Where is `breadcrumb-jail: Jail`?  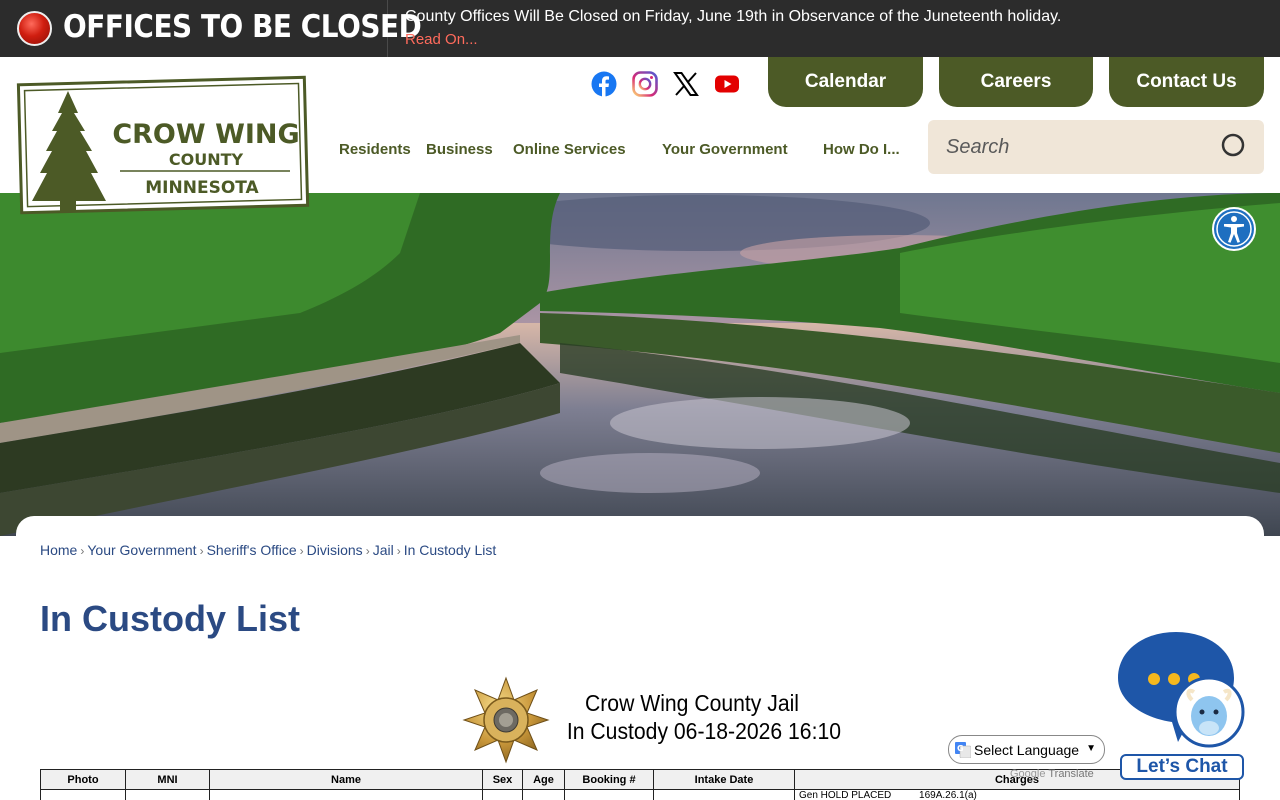 breadcrumb-jail: Jail is located at coordinates (383, 550).